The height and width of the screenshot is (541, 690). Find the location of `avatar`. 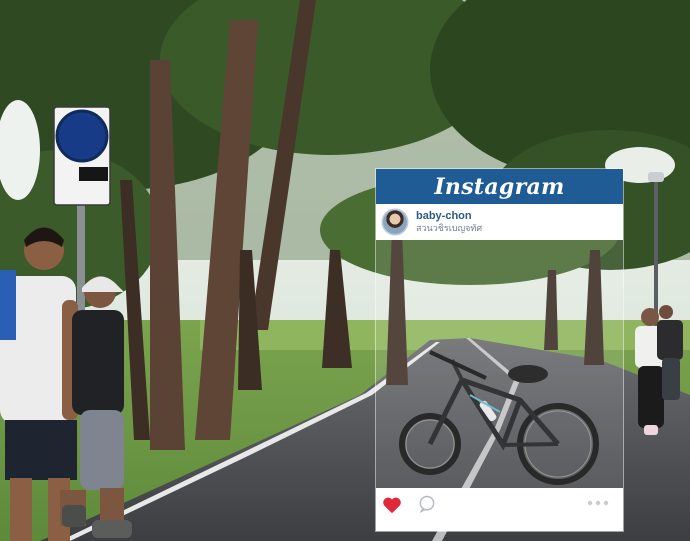

avatar is located at coordinates (395, 222).